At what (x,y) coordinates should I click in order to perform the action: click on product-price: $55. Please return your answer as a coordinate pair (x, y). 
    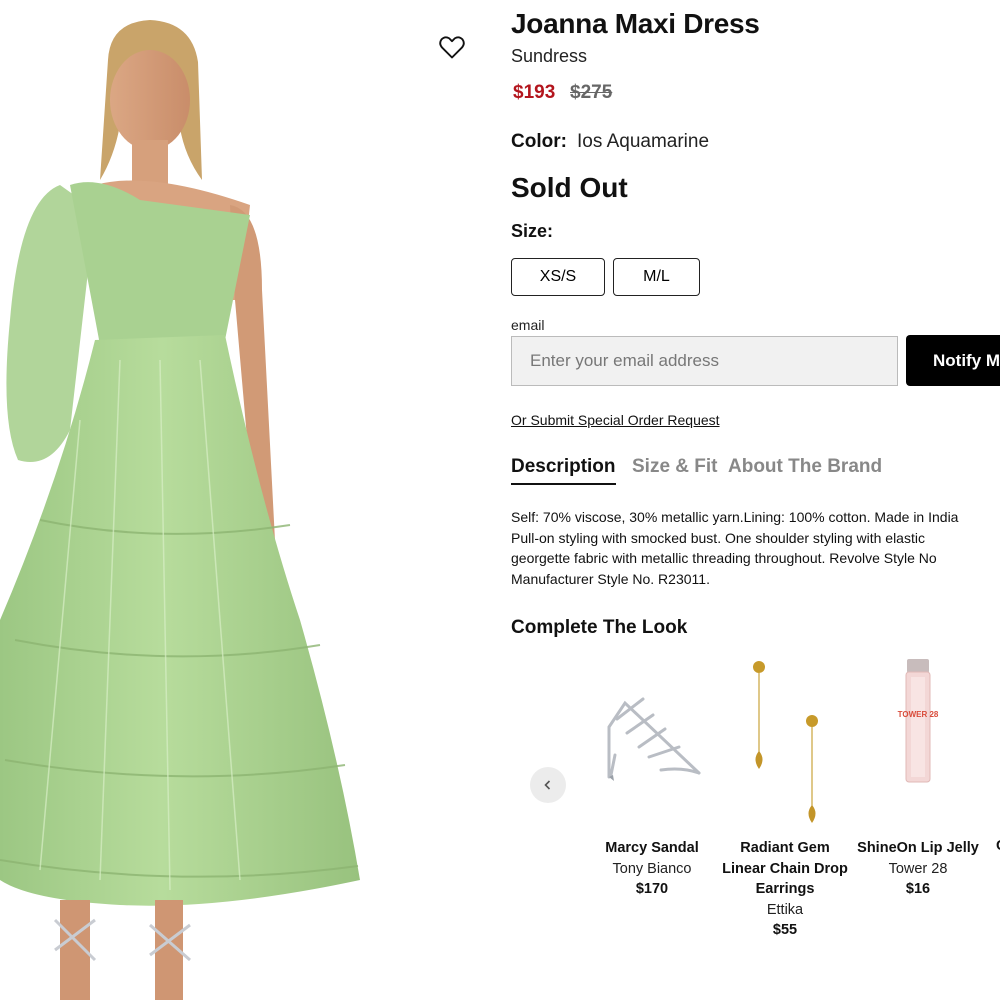
    Looking at the image, I should click on (785, 930).